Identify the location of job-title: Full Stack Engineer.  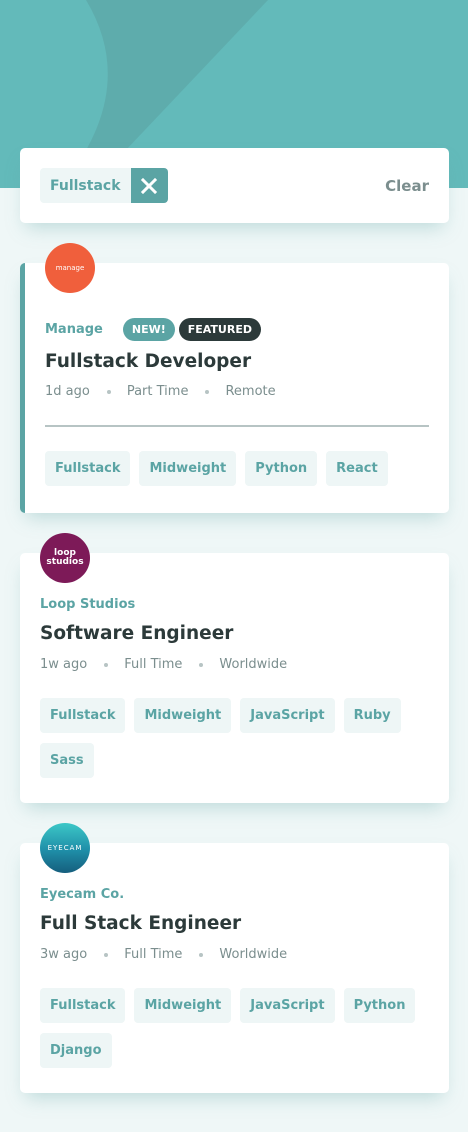
(234, 923).